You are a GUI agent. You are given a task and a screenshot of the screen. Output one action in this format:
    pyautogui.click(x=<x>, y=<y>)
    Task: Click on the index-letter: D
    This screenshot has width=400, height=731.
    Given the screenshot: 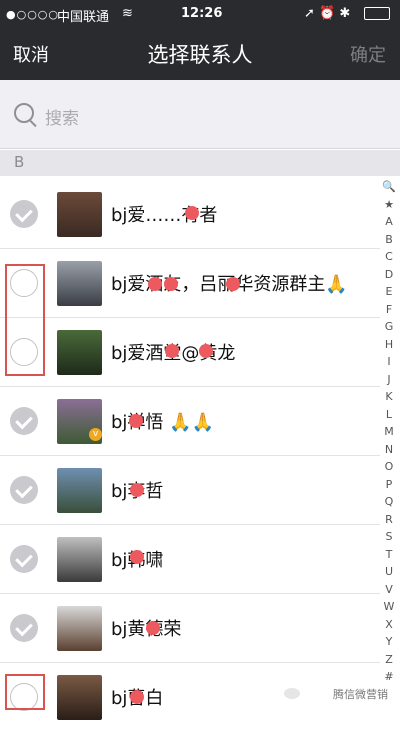 What is the action you would take?
    pyautogui.click(x=389, y=275)
    